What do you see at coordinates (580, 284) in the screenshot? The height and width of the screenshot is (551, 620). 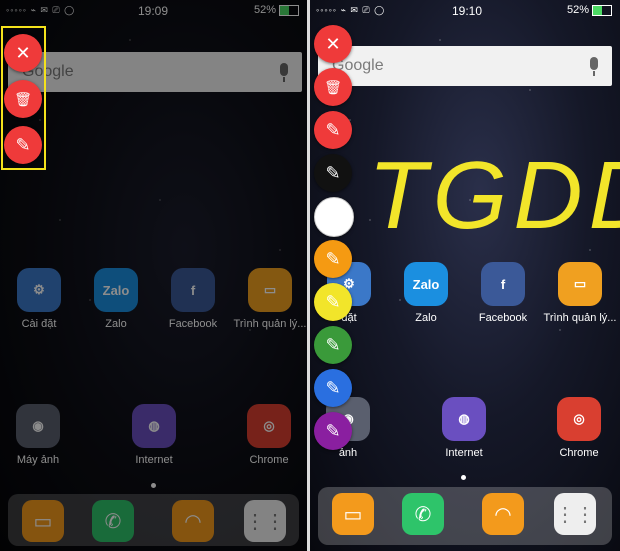 I see `folder-icon: ▭` at bounding box center [580, 284].